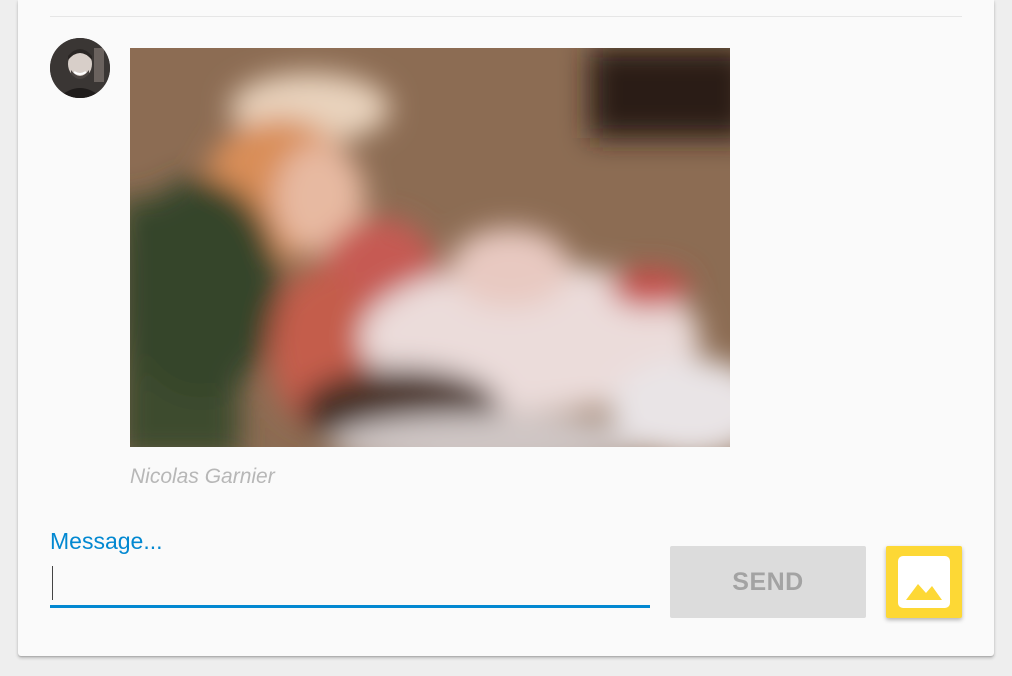 The image size is (1012, 676). What do you see at coordinates (506, 16) in the screenshot?
I see `divider` at bounding box center [506, 16].